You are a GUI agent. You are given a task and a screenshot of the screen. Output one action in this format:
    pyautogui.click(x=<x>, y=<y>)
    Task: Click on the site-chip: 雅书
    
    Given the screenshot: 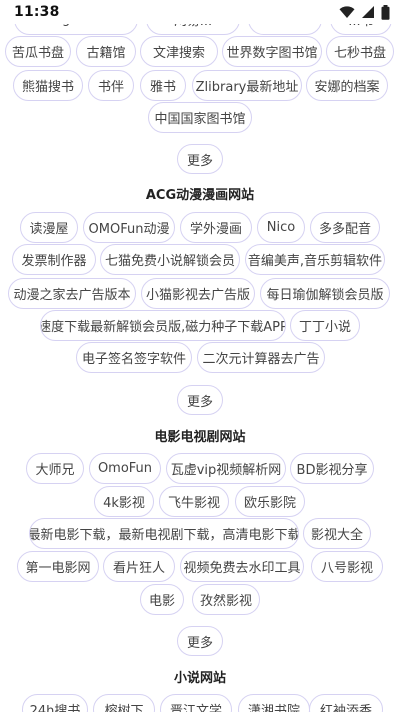 What is the action you would take?
    pyautogui.click(x=163, y=85)
    